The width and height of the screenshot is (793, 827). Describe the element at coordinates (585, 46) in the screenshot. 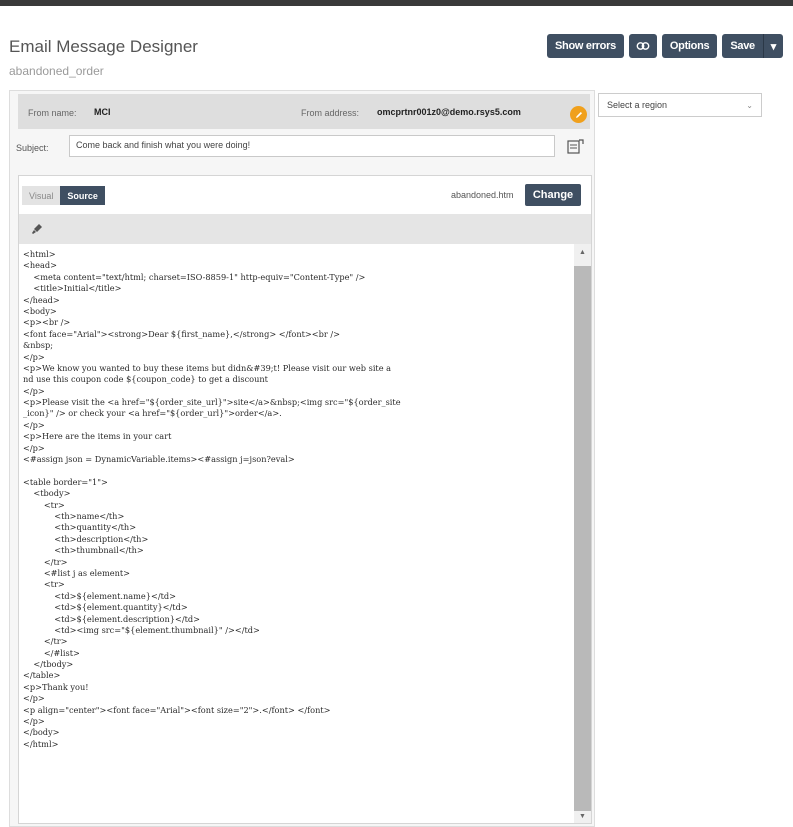

I see `show-errors-button: Show errors` at that location.